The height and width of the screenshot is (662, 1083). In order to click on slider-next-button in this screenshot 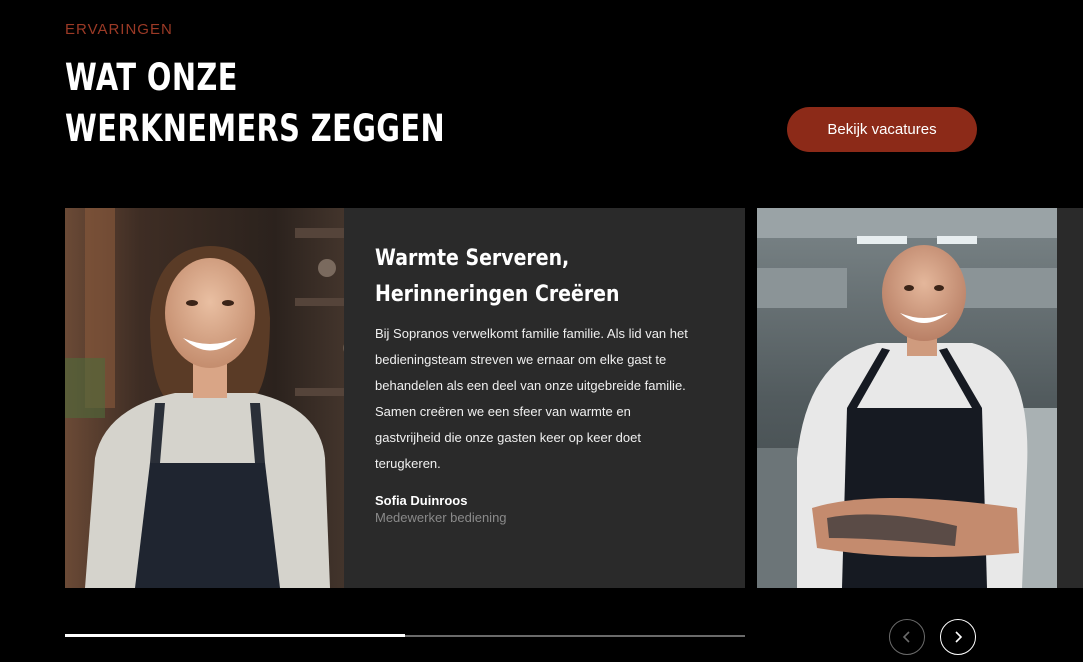, I will do `click(958, 637)`.